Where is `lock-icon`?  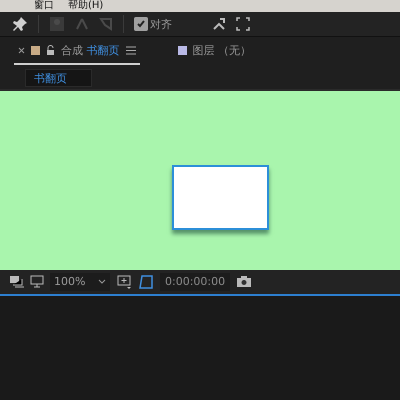 lock-icon is located at coordinates (50, 50).